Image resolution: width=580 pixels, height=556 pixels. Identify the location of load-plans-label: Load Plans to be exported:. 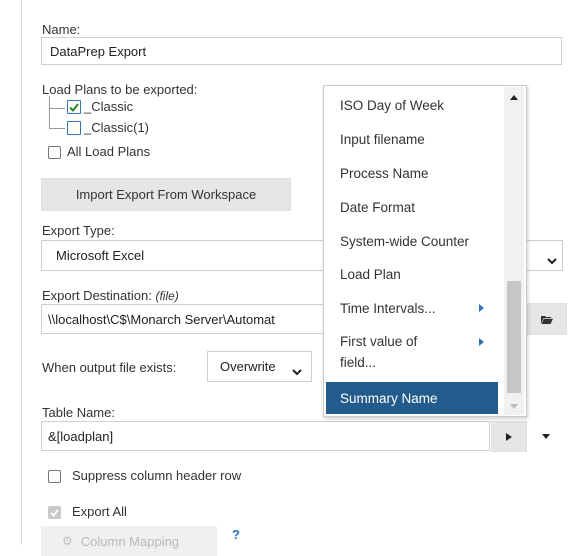
(120, 89).